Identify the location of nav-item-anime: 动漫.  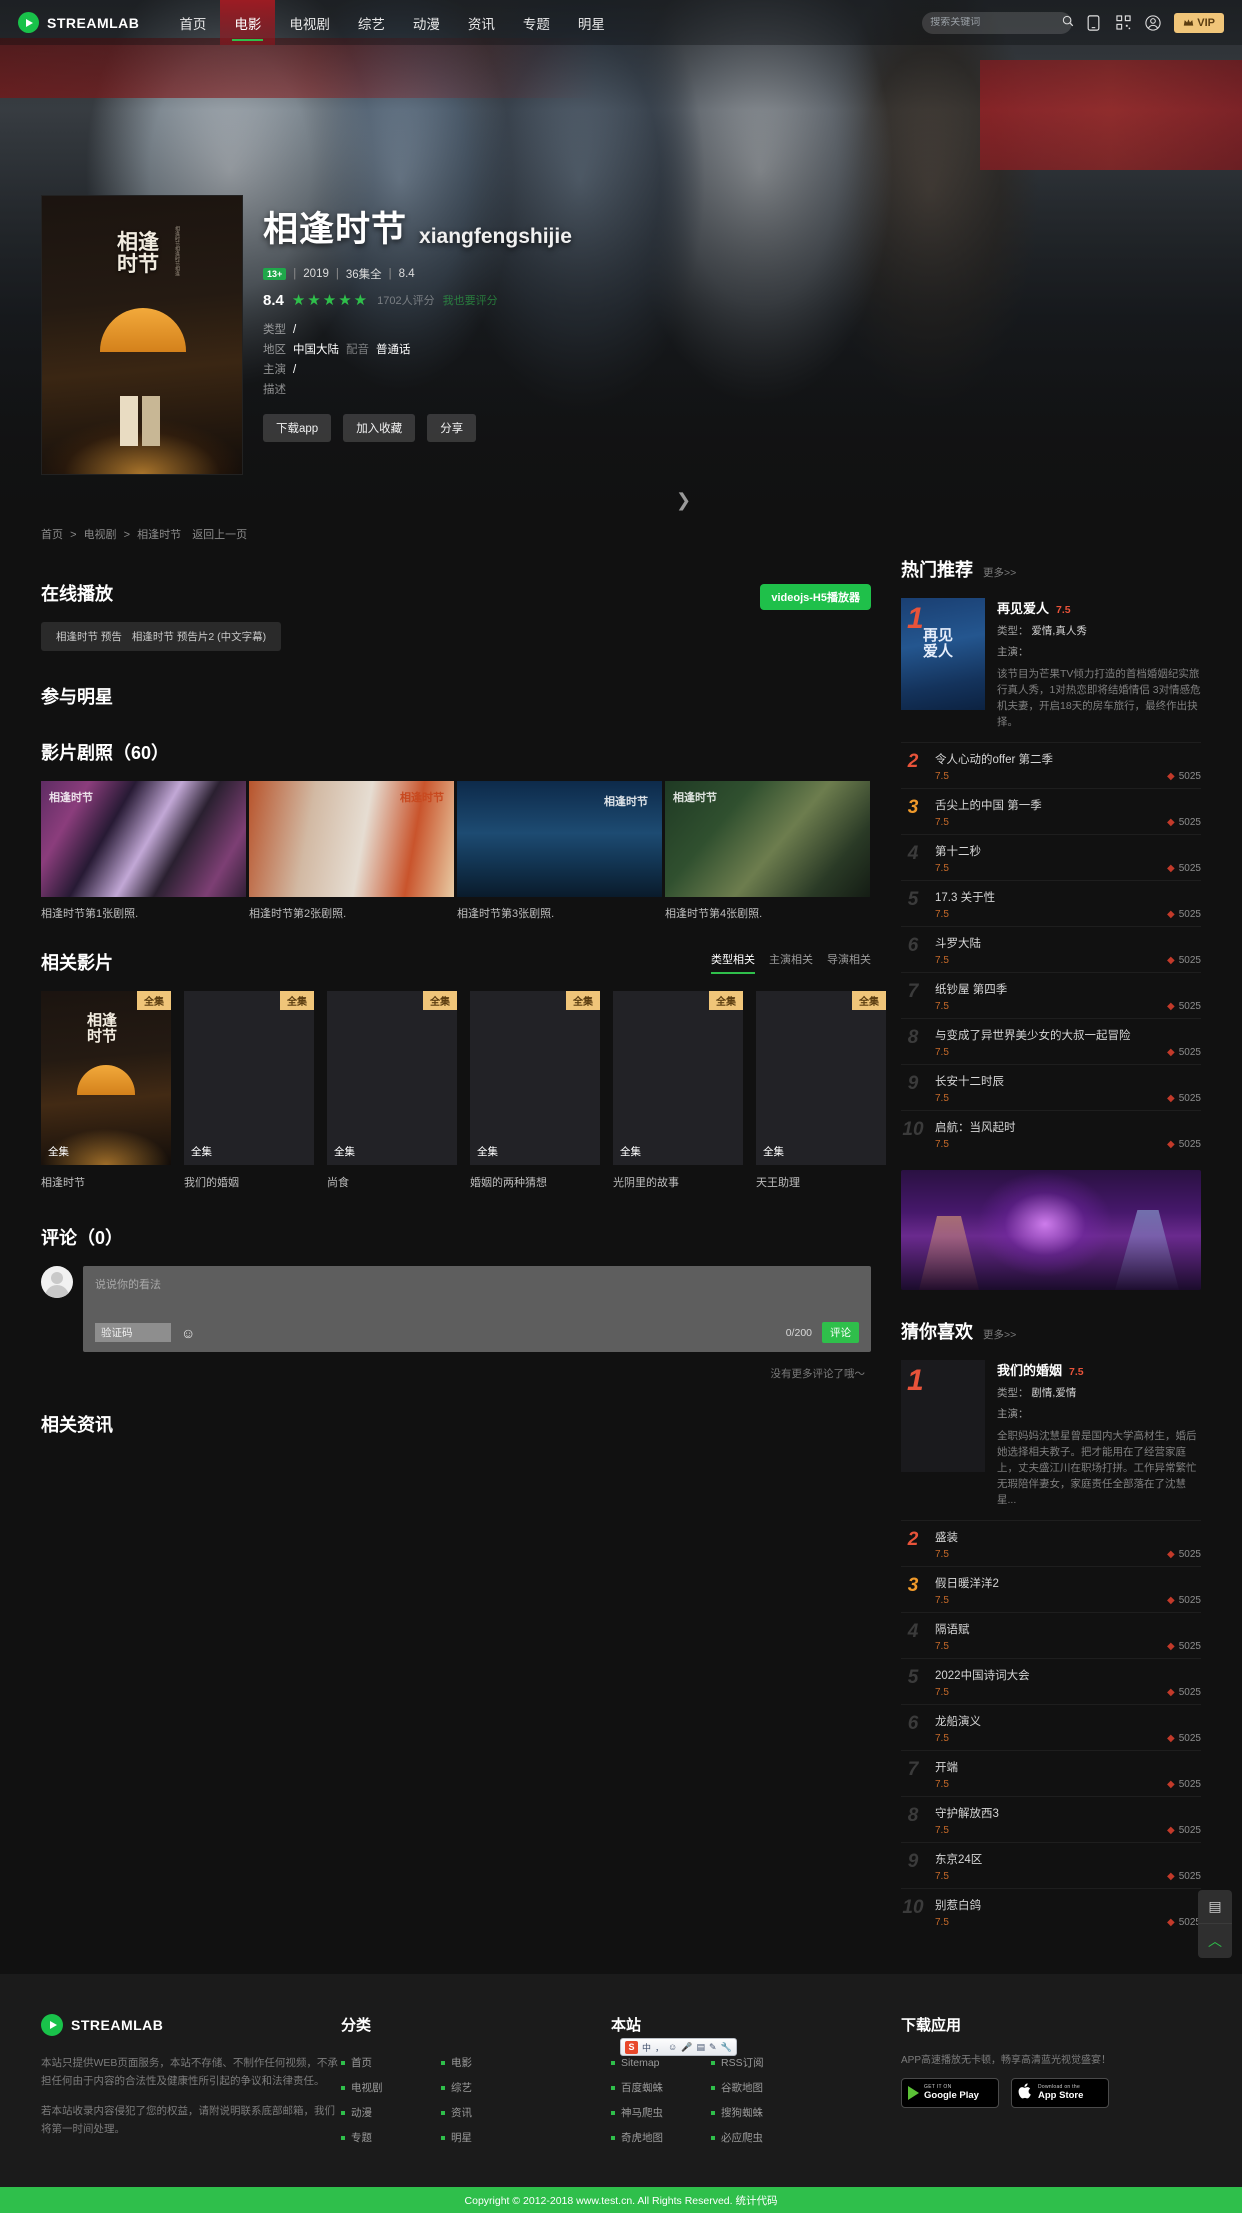
(426, 22).